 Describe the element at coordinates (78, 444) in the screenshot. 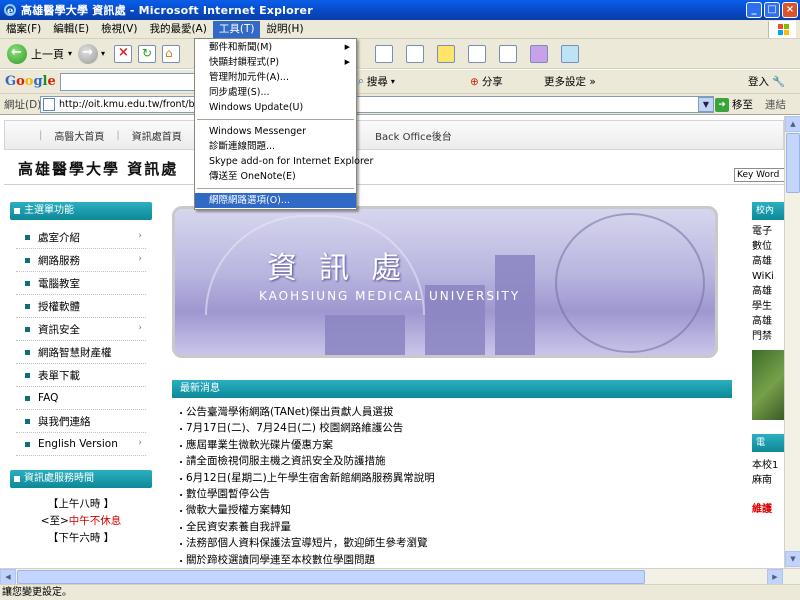

I see `main-menu-item-label: English Version` at that location.